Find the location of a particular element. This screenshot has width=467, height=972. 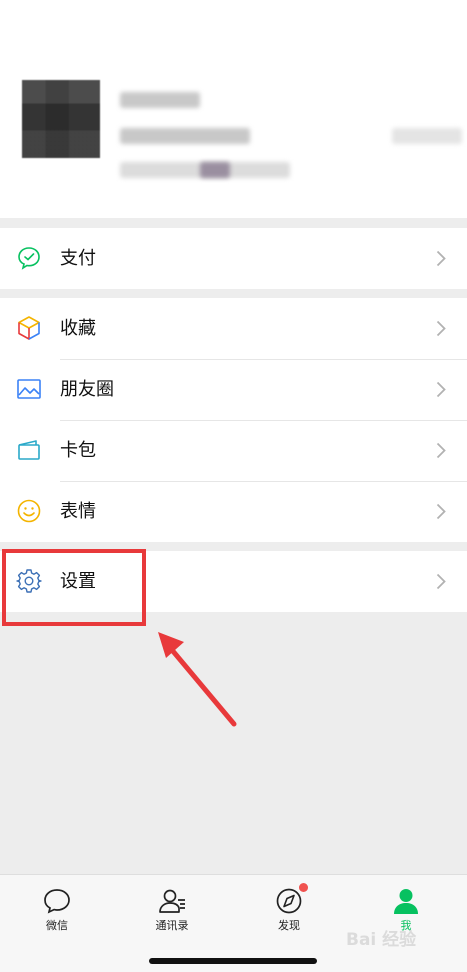

menu-item-stickers: 表情 is located at coordinates (233, 511).